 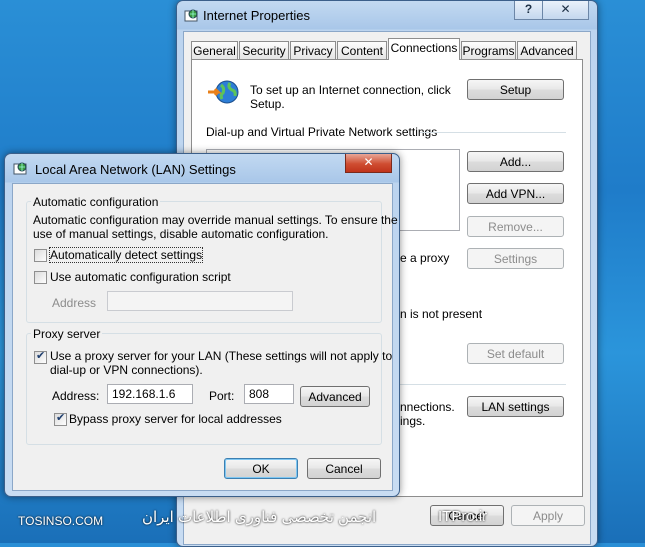 I want to click on set-default-button: Set default, so click(x=515, y=353).